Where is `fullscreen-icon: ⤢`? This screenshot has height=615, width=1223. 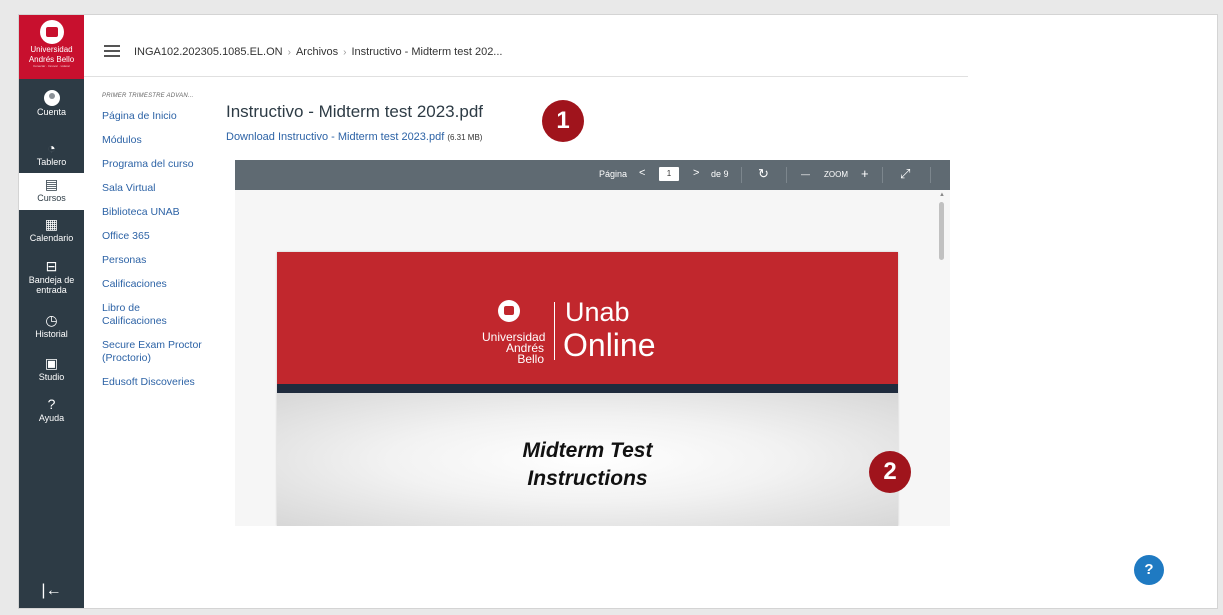
fullscreen-icon: ⤢ is located at coordinates (905, 174).